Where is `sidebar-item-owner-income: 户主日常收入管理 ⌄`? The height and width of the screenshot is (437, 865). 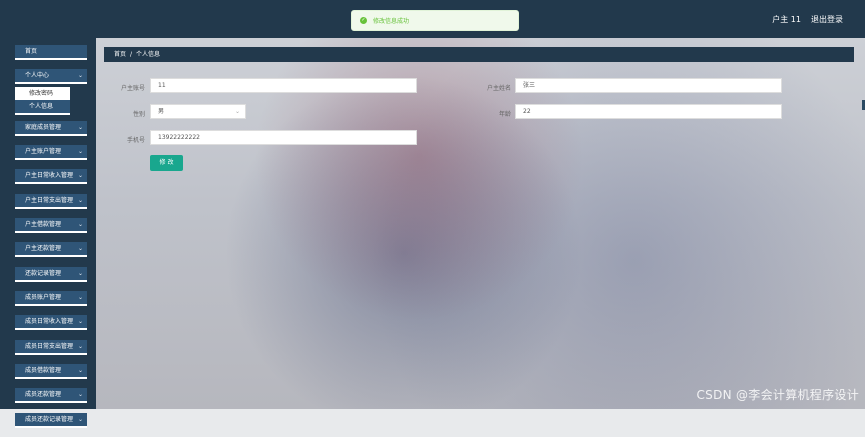
sidebar-item-owner-income: 户主日常收入管理 ⌄ is located at coordinates (51, 177).